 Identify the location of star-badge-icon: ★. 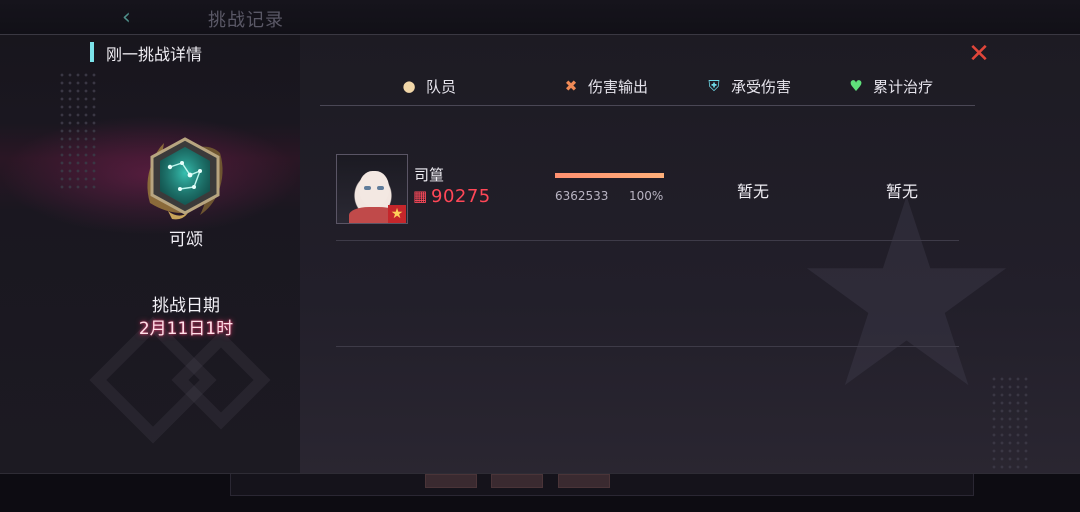
(397, 214).